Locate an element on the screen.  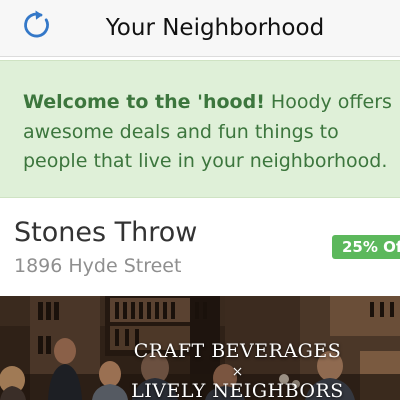
deal-badge: 25% Off is located at coordinates (366, 247).